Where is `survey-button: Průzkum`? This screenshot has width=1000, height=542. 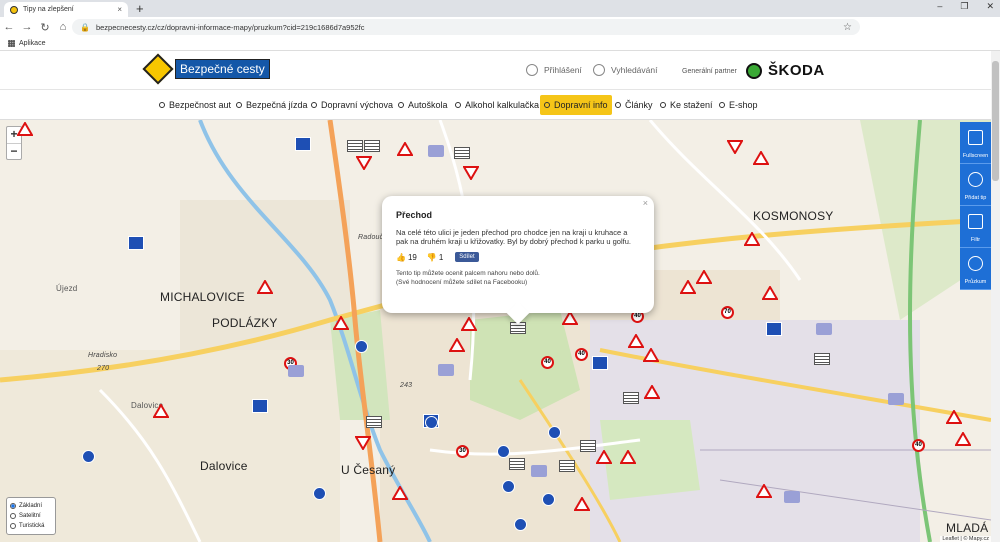 survey-button: Průzkum is located at coordinates (975, 269).